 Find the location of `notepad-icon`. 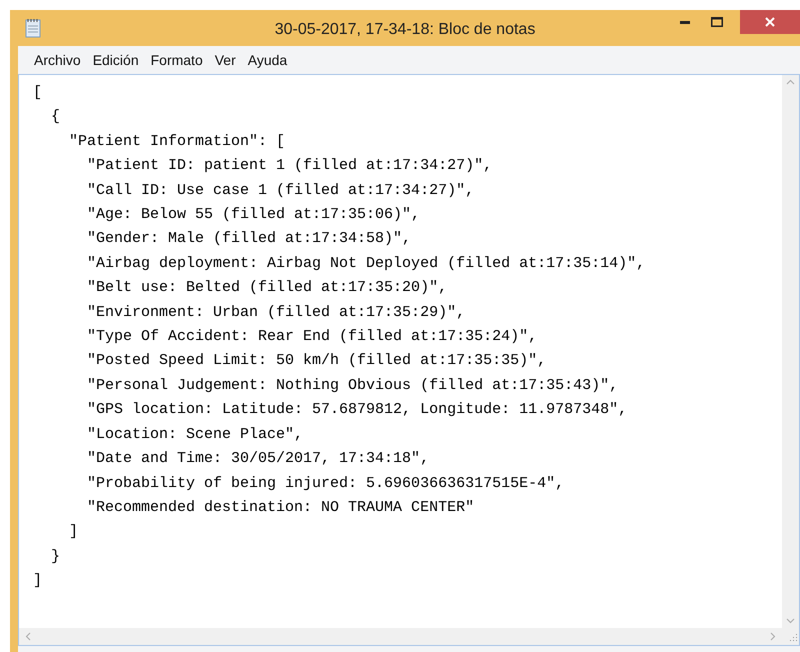

notepad-icon is located at coordinates (33, 28).